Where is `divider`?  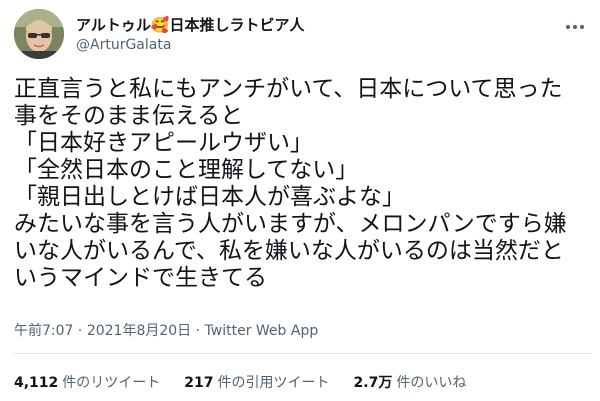 divider is located at coordinates (303, 353).